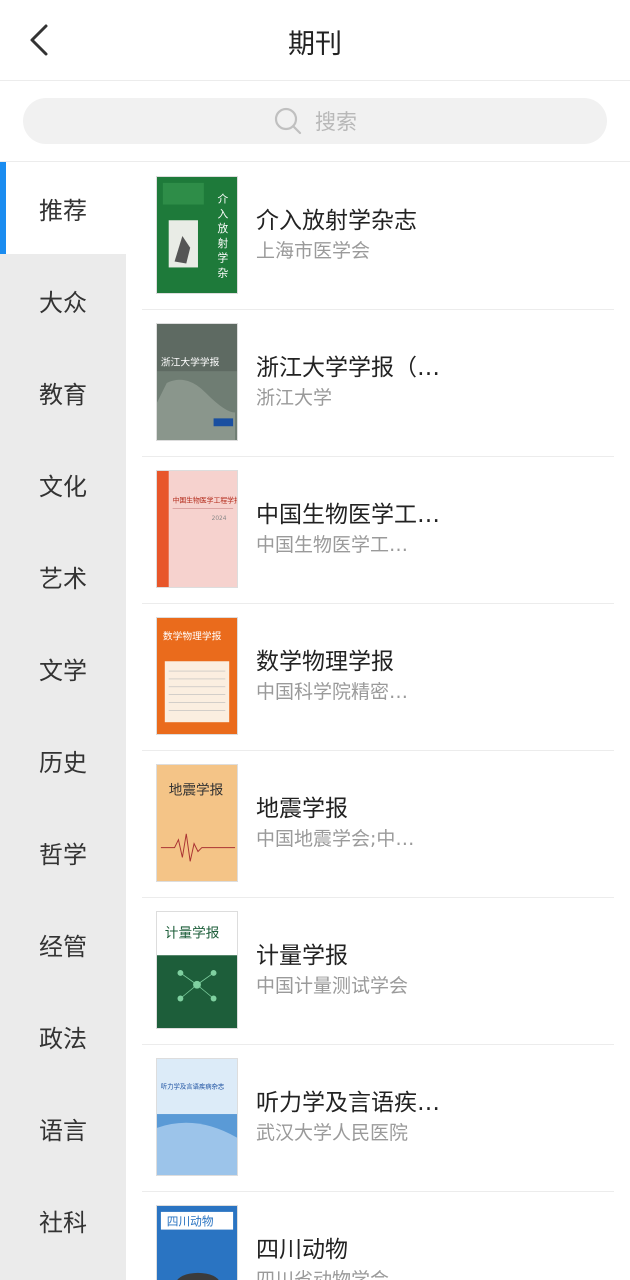 The width and height of the screenshot is (630, 1280). Describe the element at coordinates (197, 382) in the screenshot. I see `journal-cover-image: 浙江大学学报` at that location.